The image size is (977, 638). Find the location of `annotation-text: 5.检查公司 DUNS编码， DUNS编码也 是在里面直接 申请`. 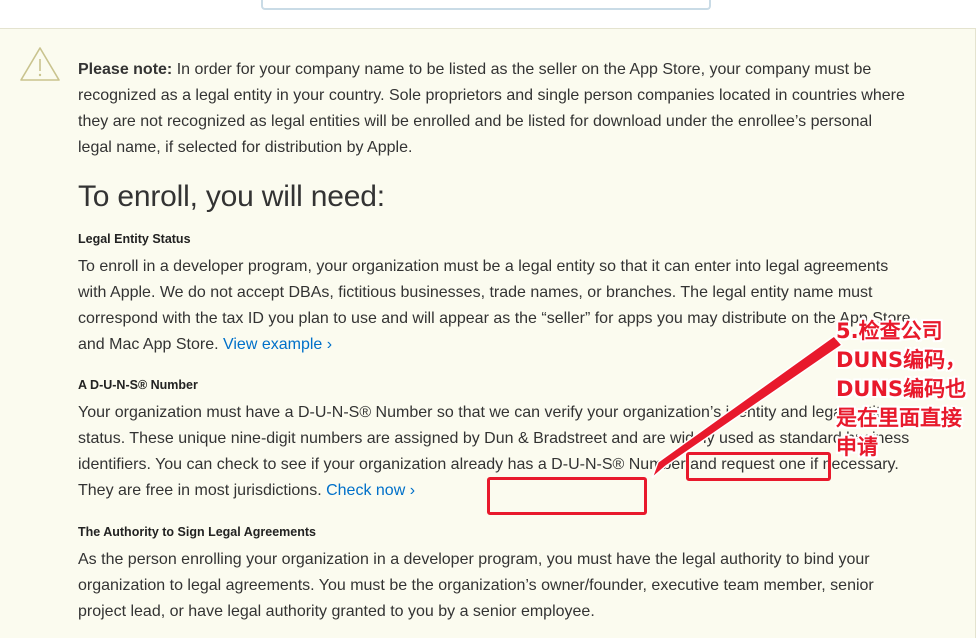

annotation-text: 5.检查公司 DUNS编码， DUNS编码也 是在里面直接 申请 is located at coordinates (901, 389).